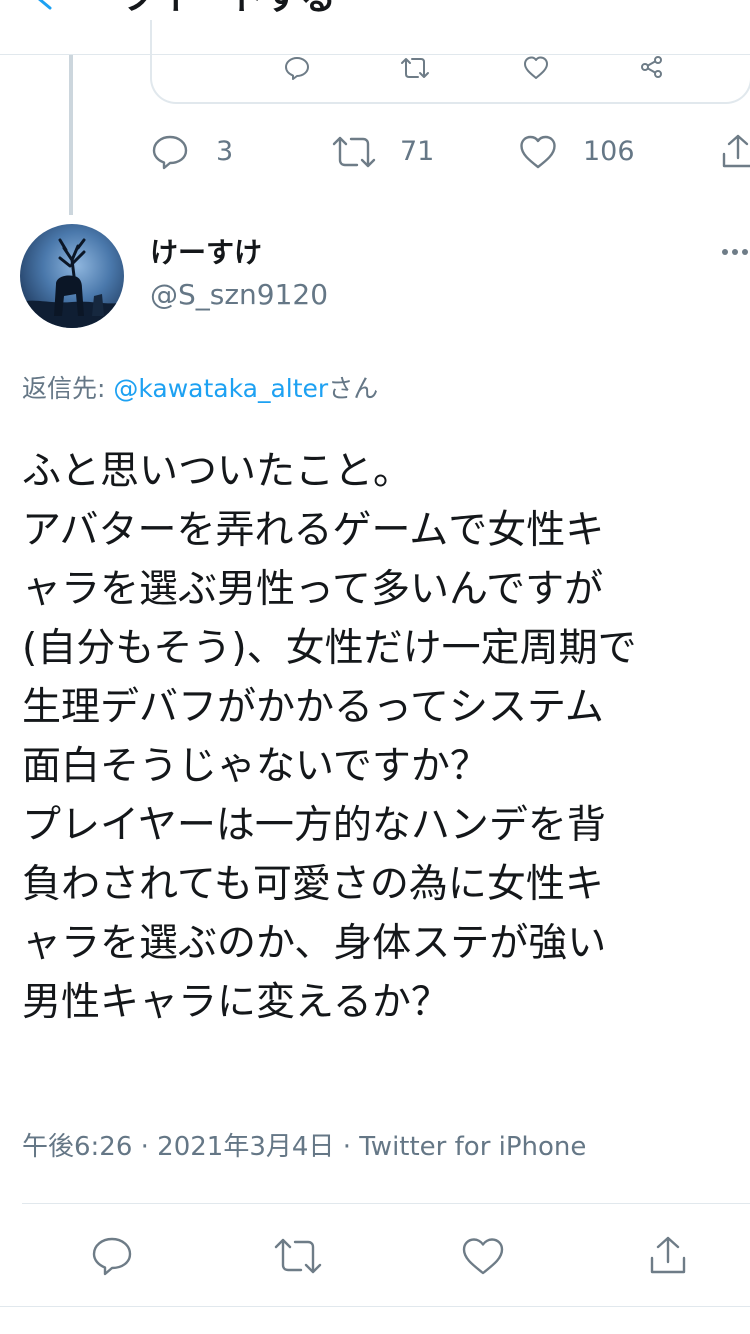 The width and height of the screenshot is (750, 1334). Describe the element at coordinates (313, 707) in the screenshot. I see `tweet-line: 生理デバフがかかるってシステム` at that location.